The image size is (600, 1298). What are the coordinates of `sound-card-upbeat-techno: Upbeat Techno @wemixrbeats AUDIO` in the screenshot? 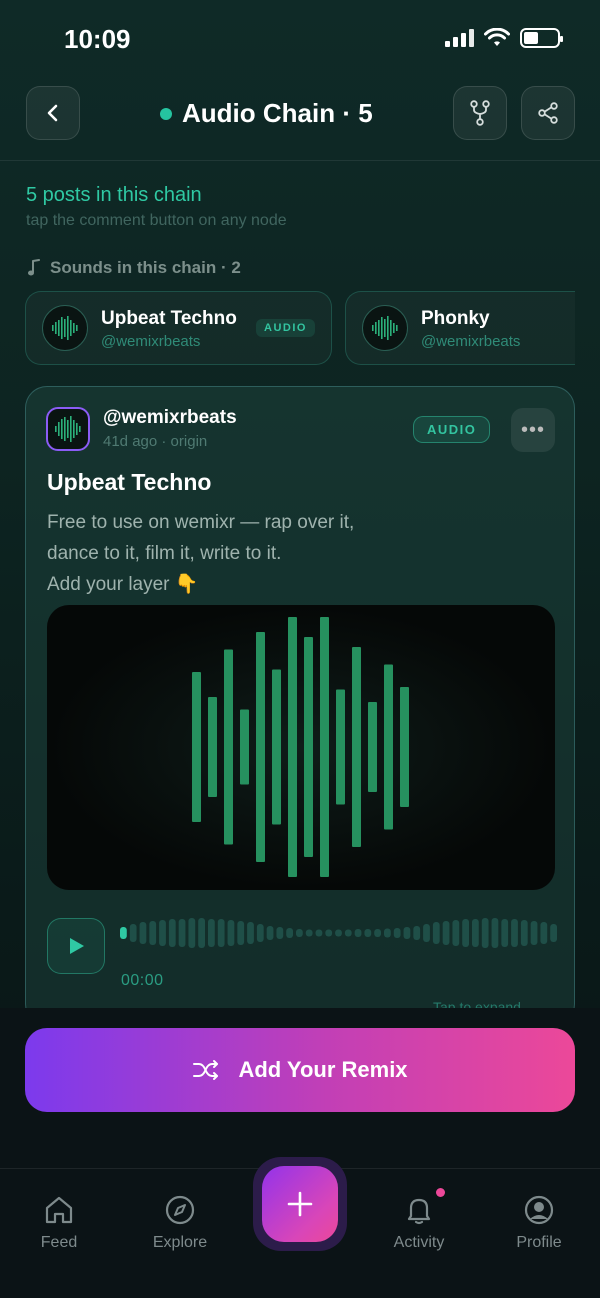 It's located at (178, 328).